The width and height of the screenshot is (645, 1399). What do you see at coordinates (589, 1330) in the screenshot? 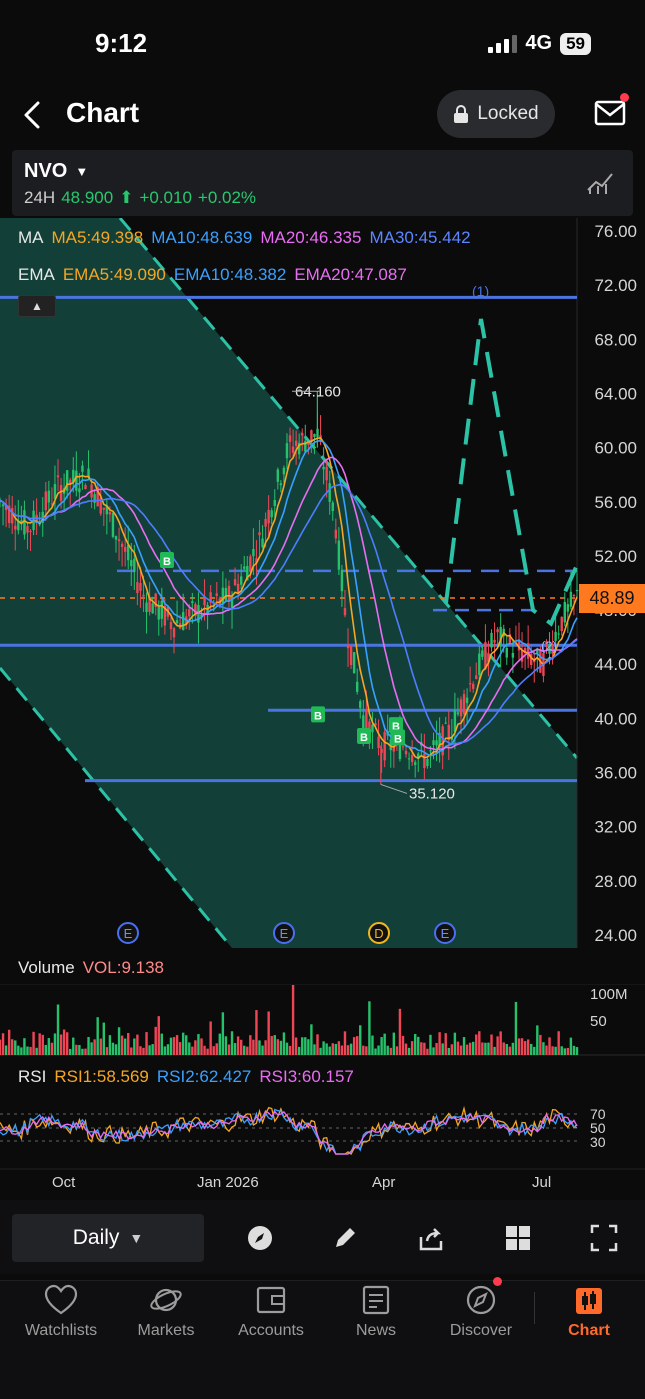
I see `nav-label: Chart` at bounding box center [589, 1330].